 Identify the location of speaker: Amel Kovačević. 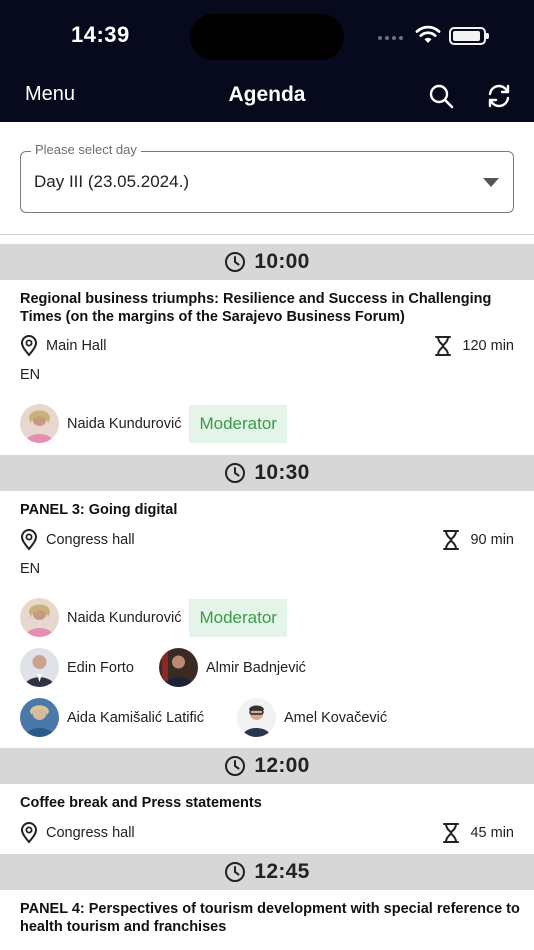
(312, 717).